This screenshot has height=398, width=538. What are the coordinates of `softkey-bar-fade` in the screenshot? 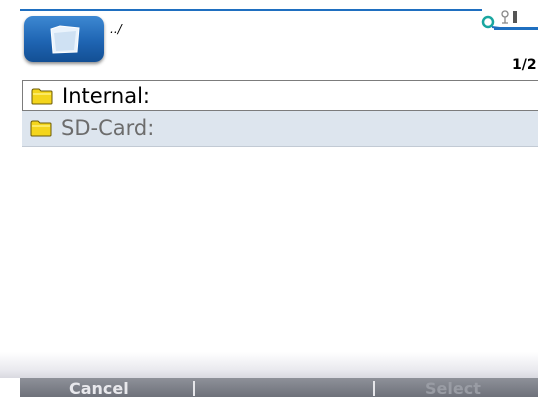 It's located at (269, 365).